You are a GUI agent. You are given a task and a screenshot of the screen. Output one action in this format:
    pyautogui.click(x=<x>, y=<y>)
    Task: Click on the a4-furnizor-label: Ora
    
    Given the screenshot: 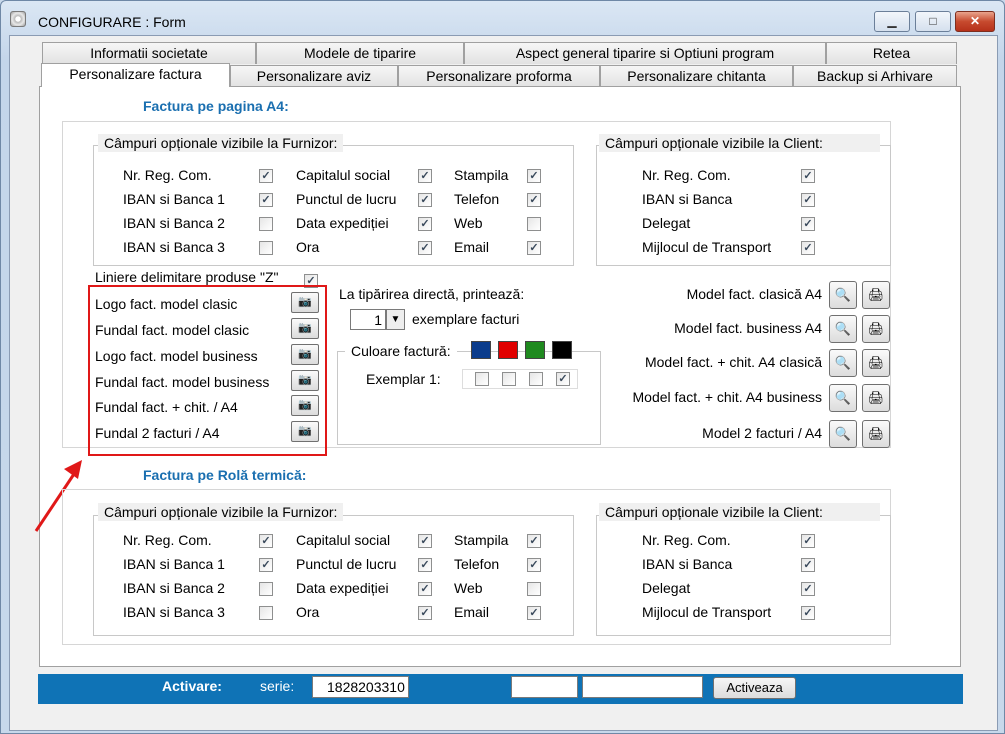 What is the action you would take?
    pyautogui.click(x=308, y=247)
    